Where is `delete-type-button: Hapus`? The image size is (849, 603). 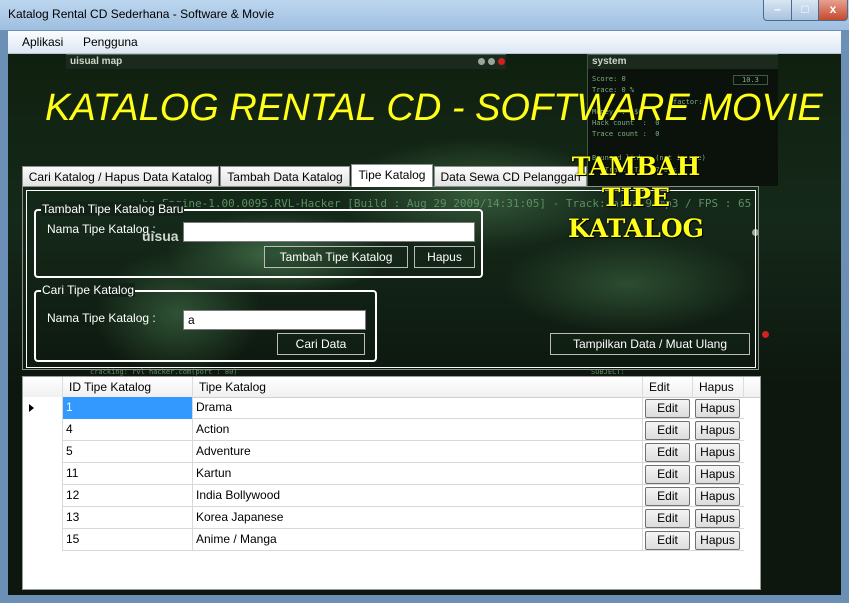
delete-type-button: Hapus is located at coordinates (444, 257).